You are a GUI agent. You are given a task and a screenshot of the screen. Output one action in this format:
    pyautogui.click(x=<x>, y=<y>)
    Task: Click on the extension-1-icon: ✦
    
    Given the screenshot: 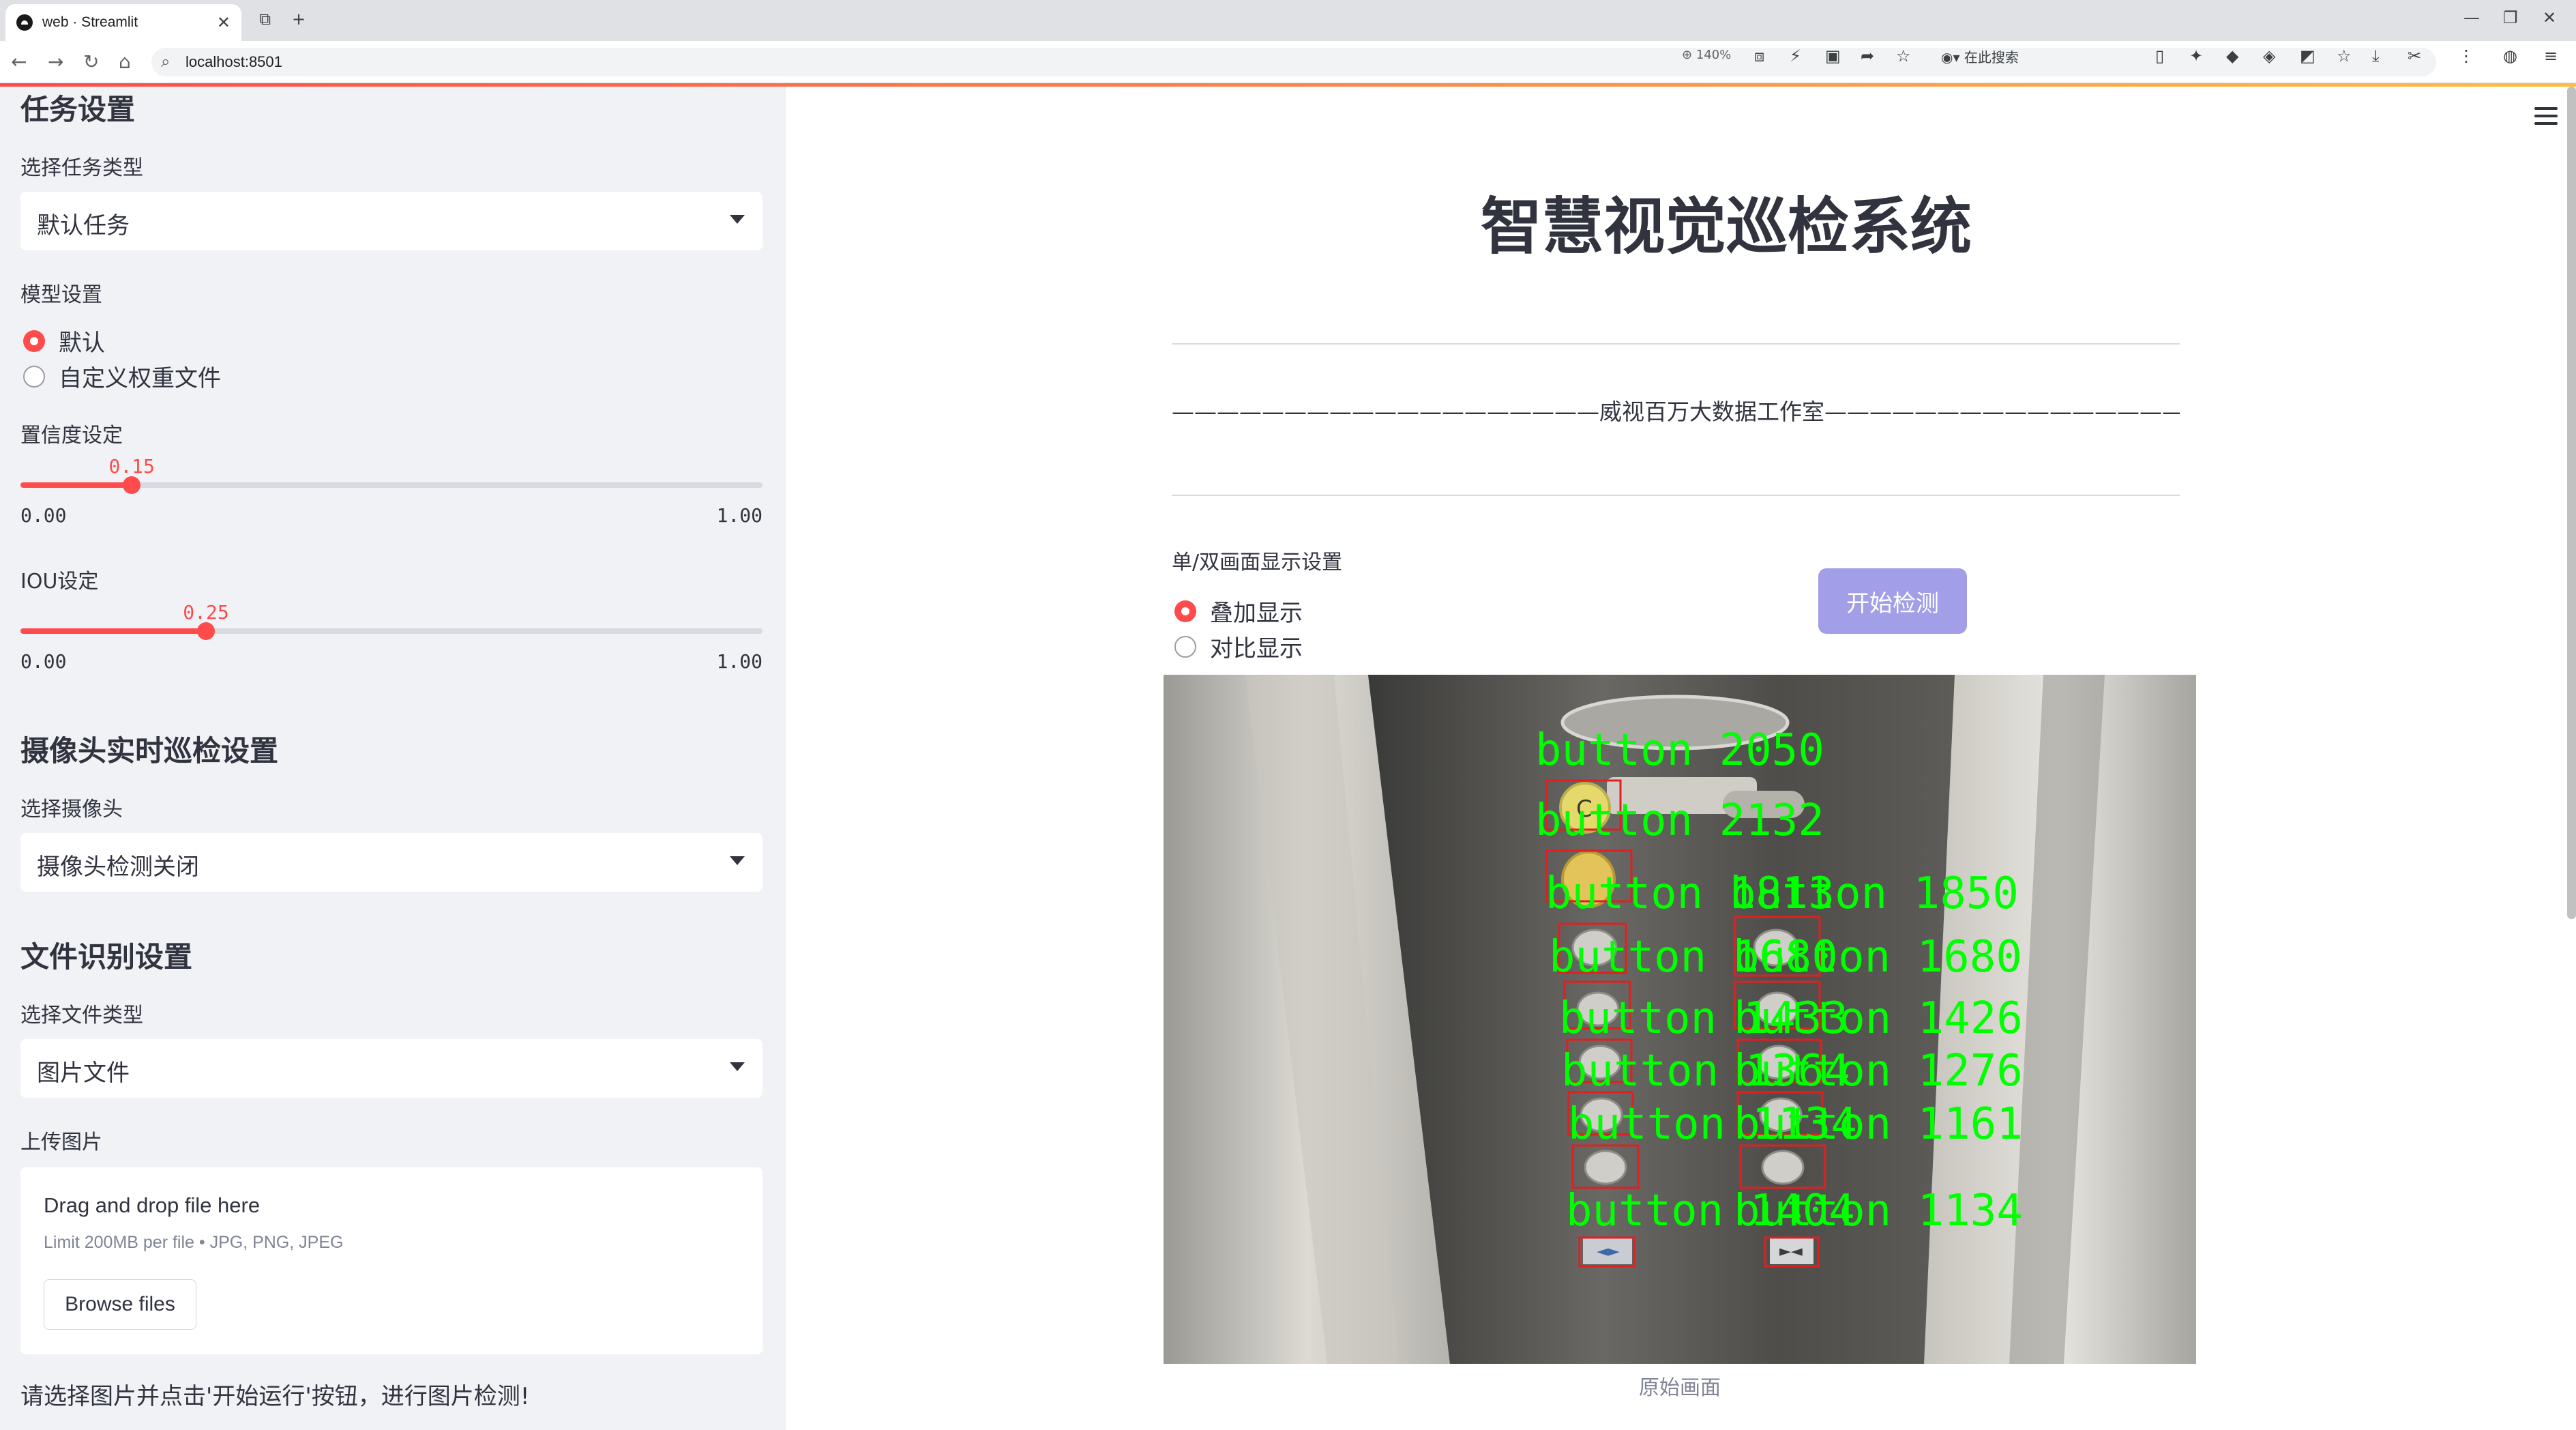 What is the action you would take?
    pyautogui.click(x=2196, y=56)
    